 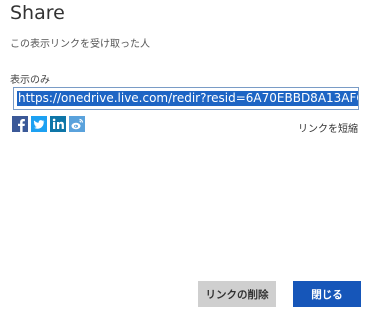 What do you see at coordinates (37, 13) in the screenshot?
I see `dialog-title: Share` at bounding box center [37, 13].